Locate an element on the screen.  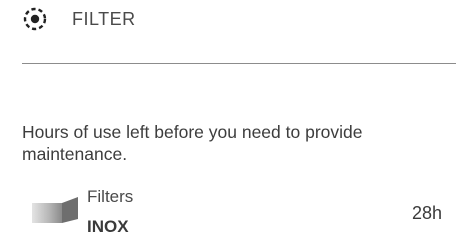
filter-hours-left: 28h is located at coordinates (426, 213).